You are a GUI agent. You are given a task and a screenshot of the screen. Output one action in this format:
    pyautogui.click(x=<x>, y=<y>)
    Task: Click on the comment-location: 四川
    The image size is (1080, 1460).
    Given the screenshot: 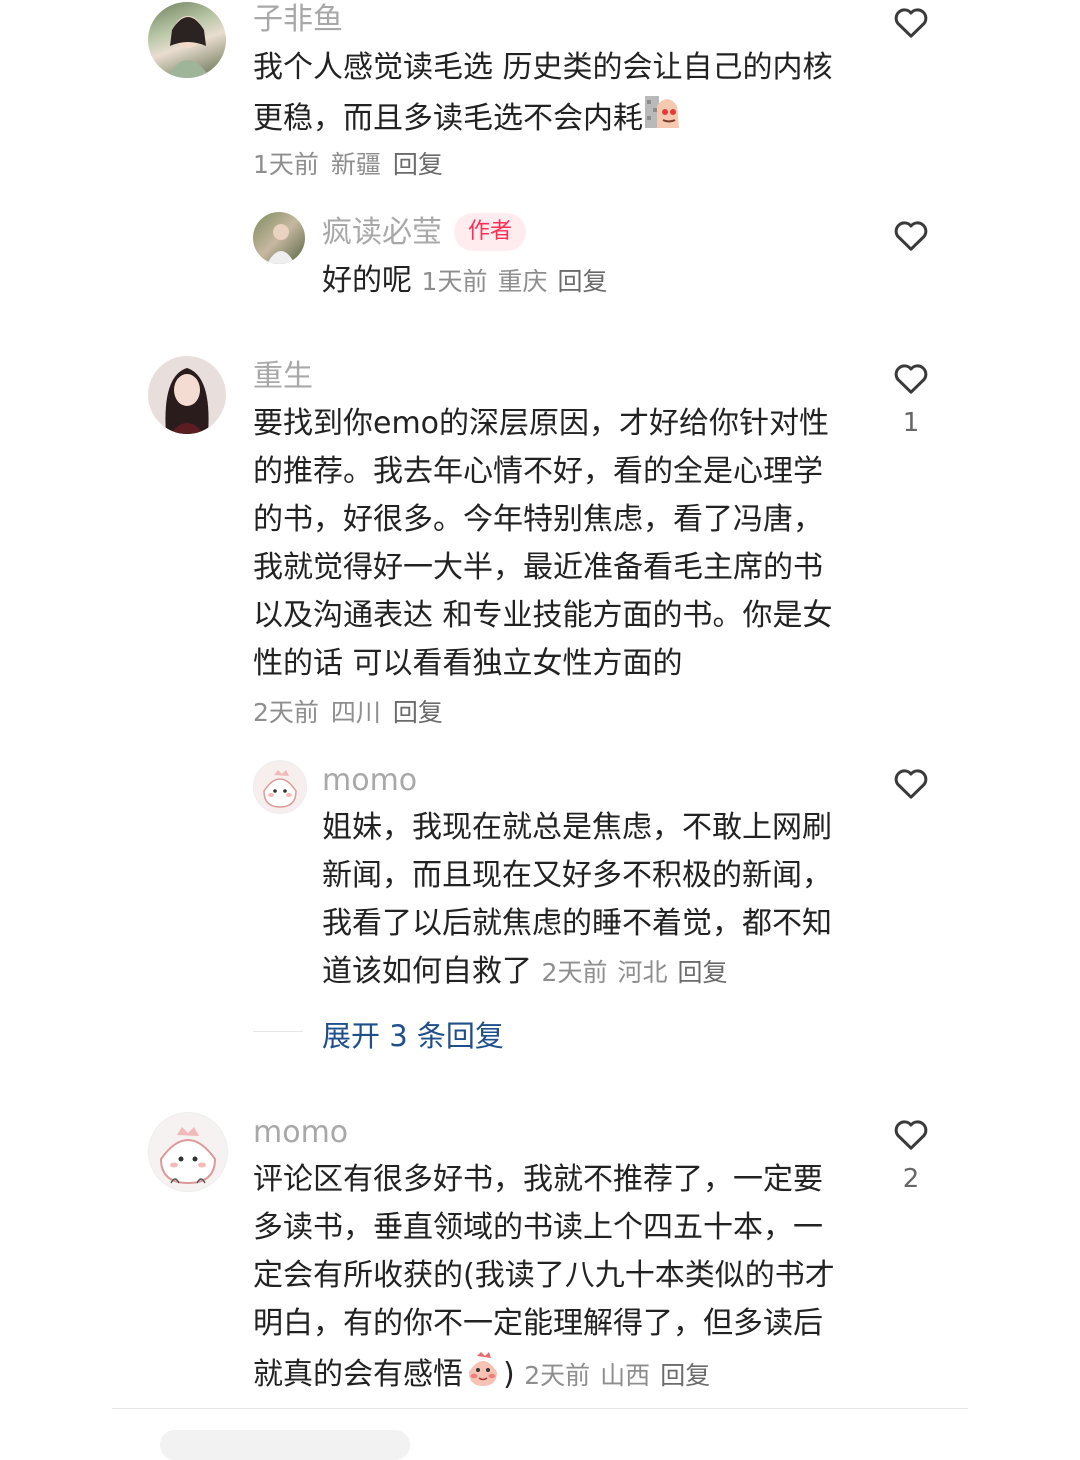 What is the action you would take?
    pyautogui.click(x=355, y=712)
    